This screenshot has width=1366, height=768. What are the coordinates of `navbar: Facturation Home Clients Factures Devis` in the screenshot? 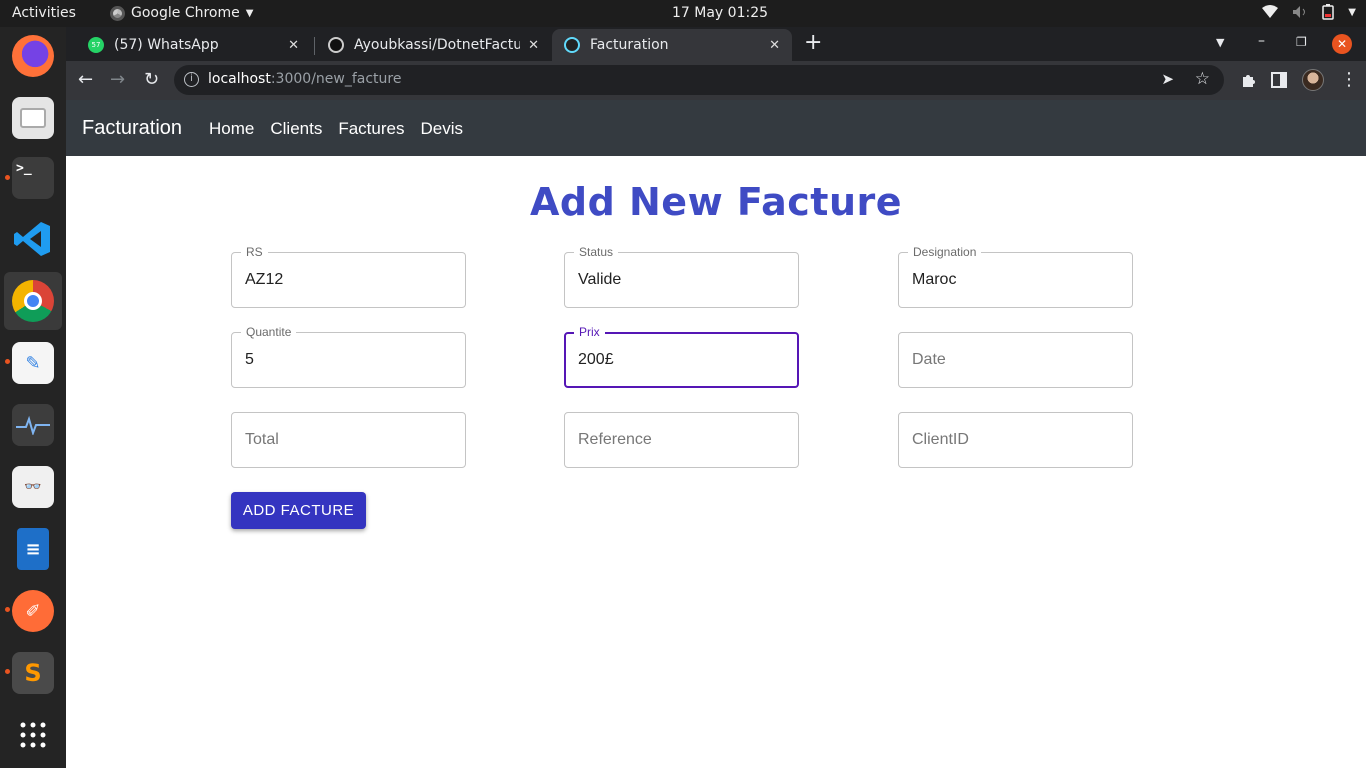 It's located at (716, 128).